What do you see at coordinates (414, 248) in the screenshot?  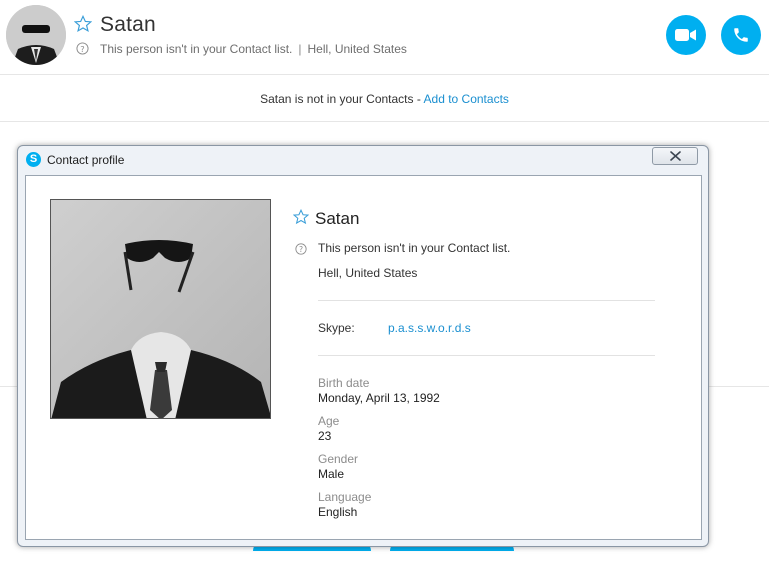 I see `profile-status: This person isn't in your Contact list.` at bounding box center [414, 248].